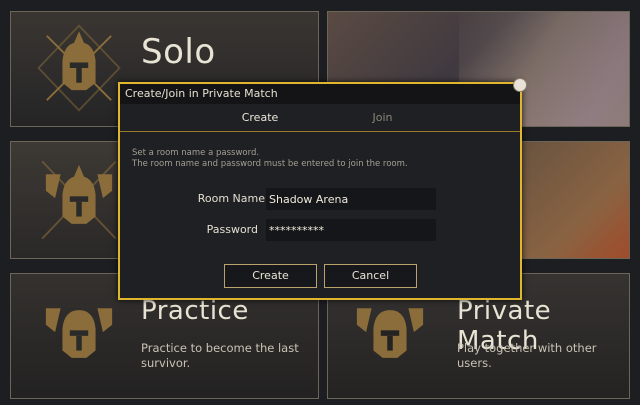 The height and width of the screenshot is (405, 640). I want to click on password-input, so click(351, 230).